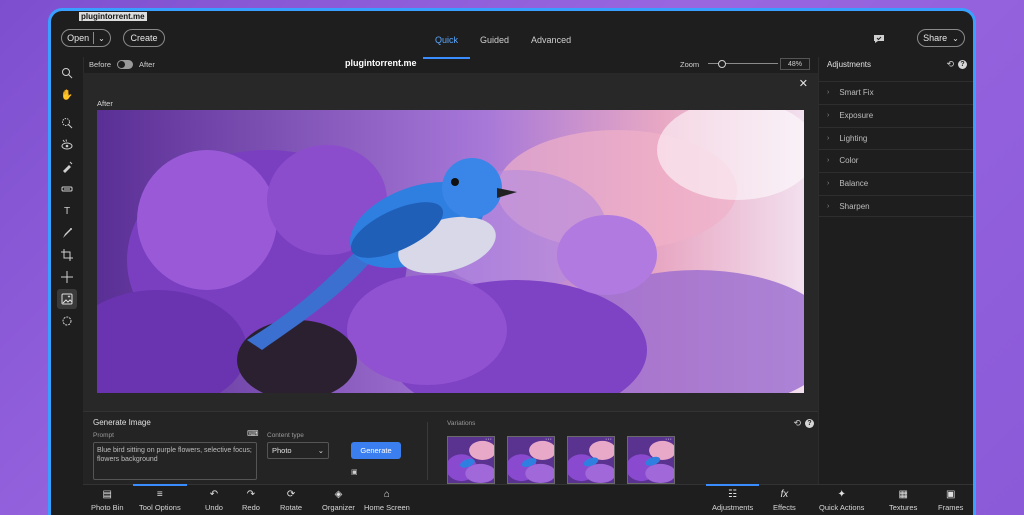 The height and width of the screenshot is (515, 1024). Describe the element at coordinates (67, 299) in the screenshot. I see `generate-image-tool-icon` at that location.